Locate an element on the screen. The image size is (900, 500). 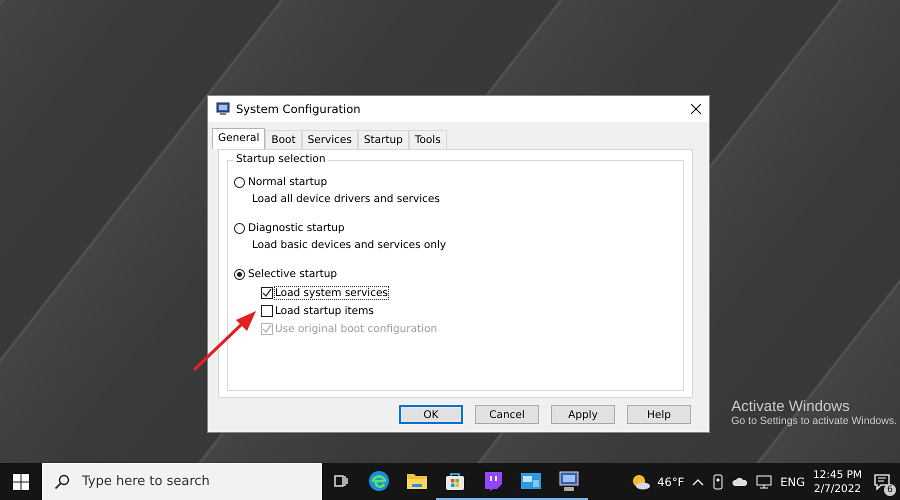
cloud-icon is located at coordinates (740, 481).